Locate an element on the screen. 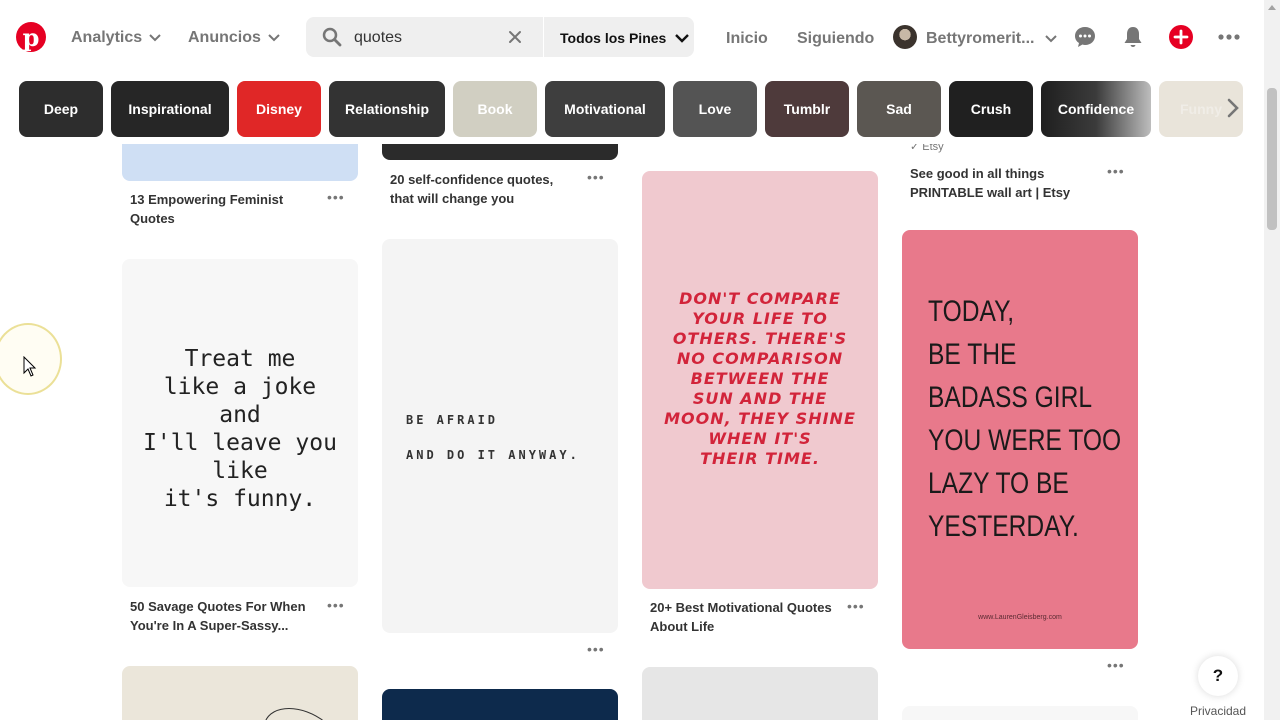  search-bar: quotes Todos los Pines is located at coordinates (500, 37).